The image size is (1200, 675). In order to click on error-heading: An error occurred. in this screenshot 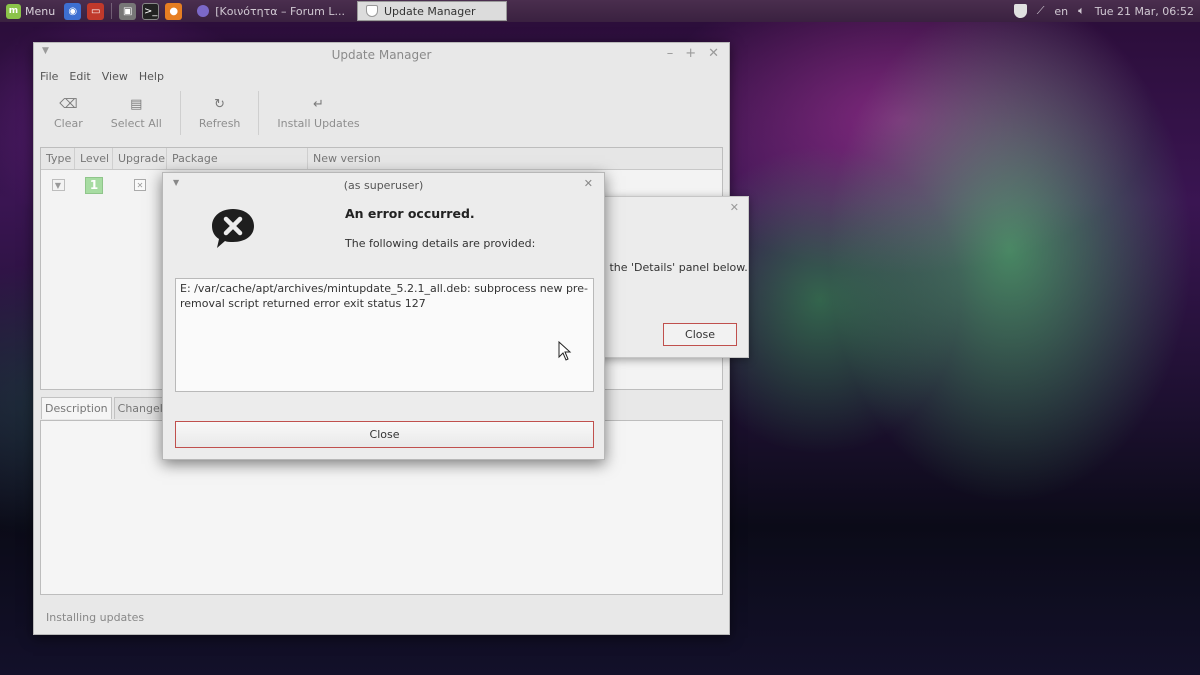, I will do `click(410, 213)`.